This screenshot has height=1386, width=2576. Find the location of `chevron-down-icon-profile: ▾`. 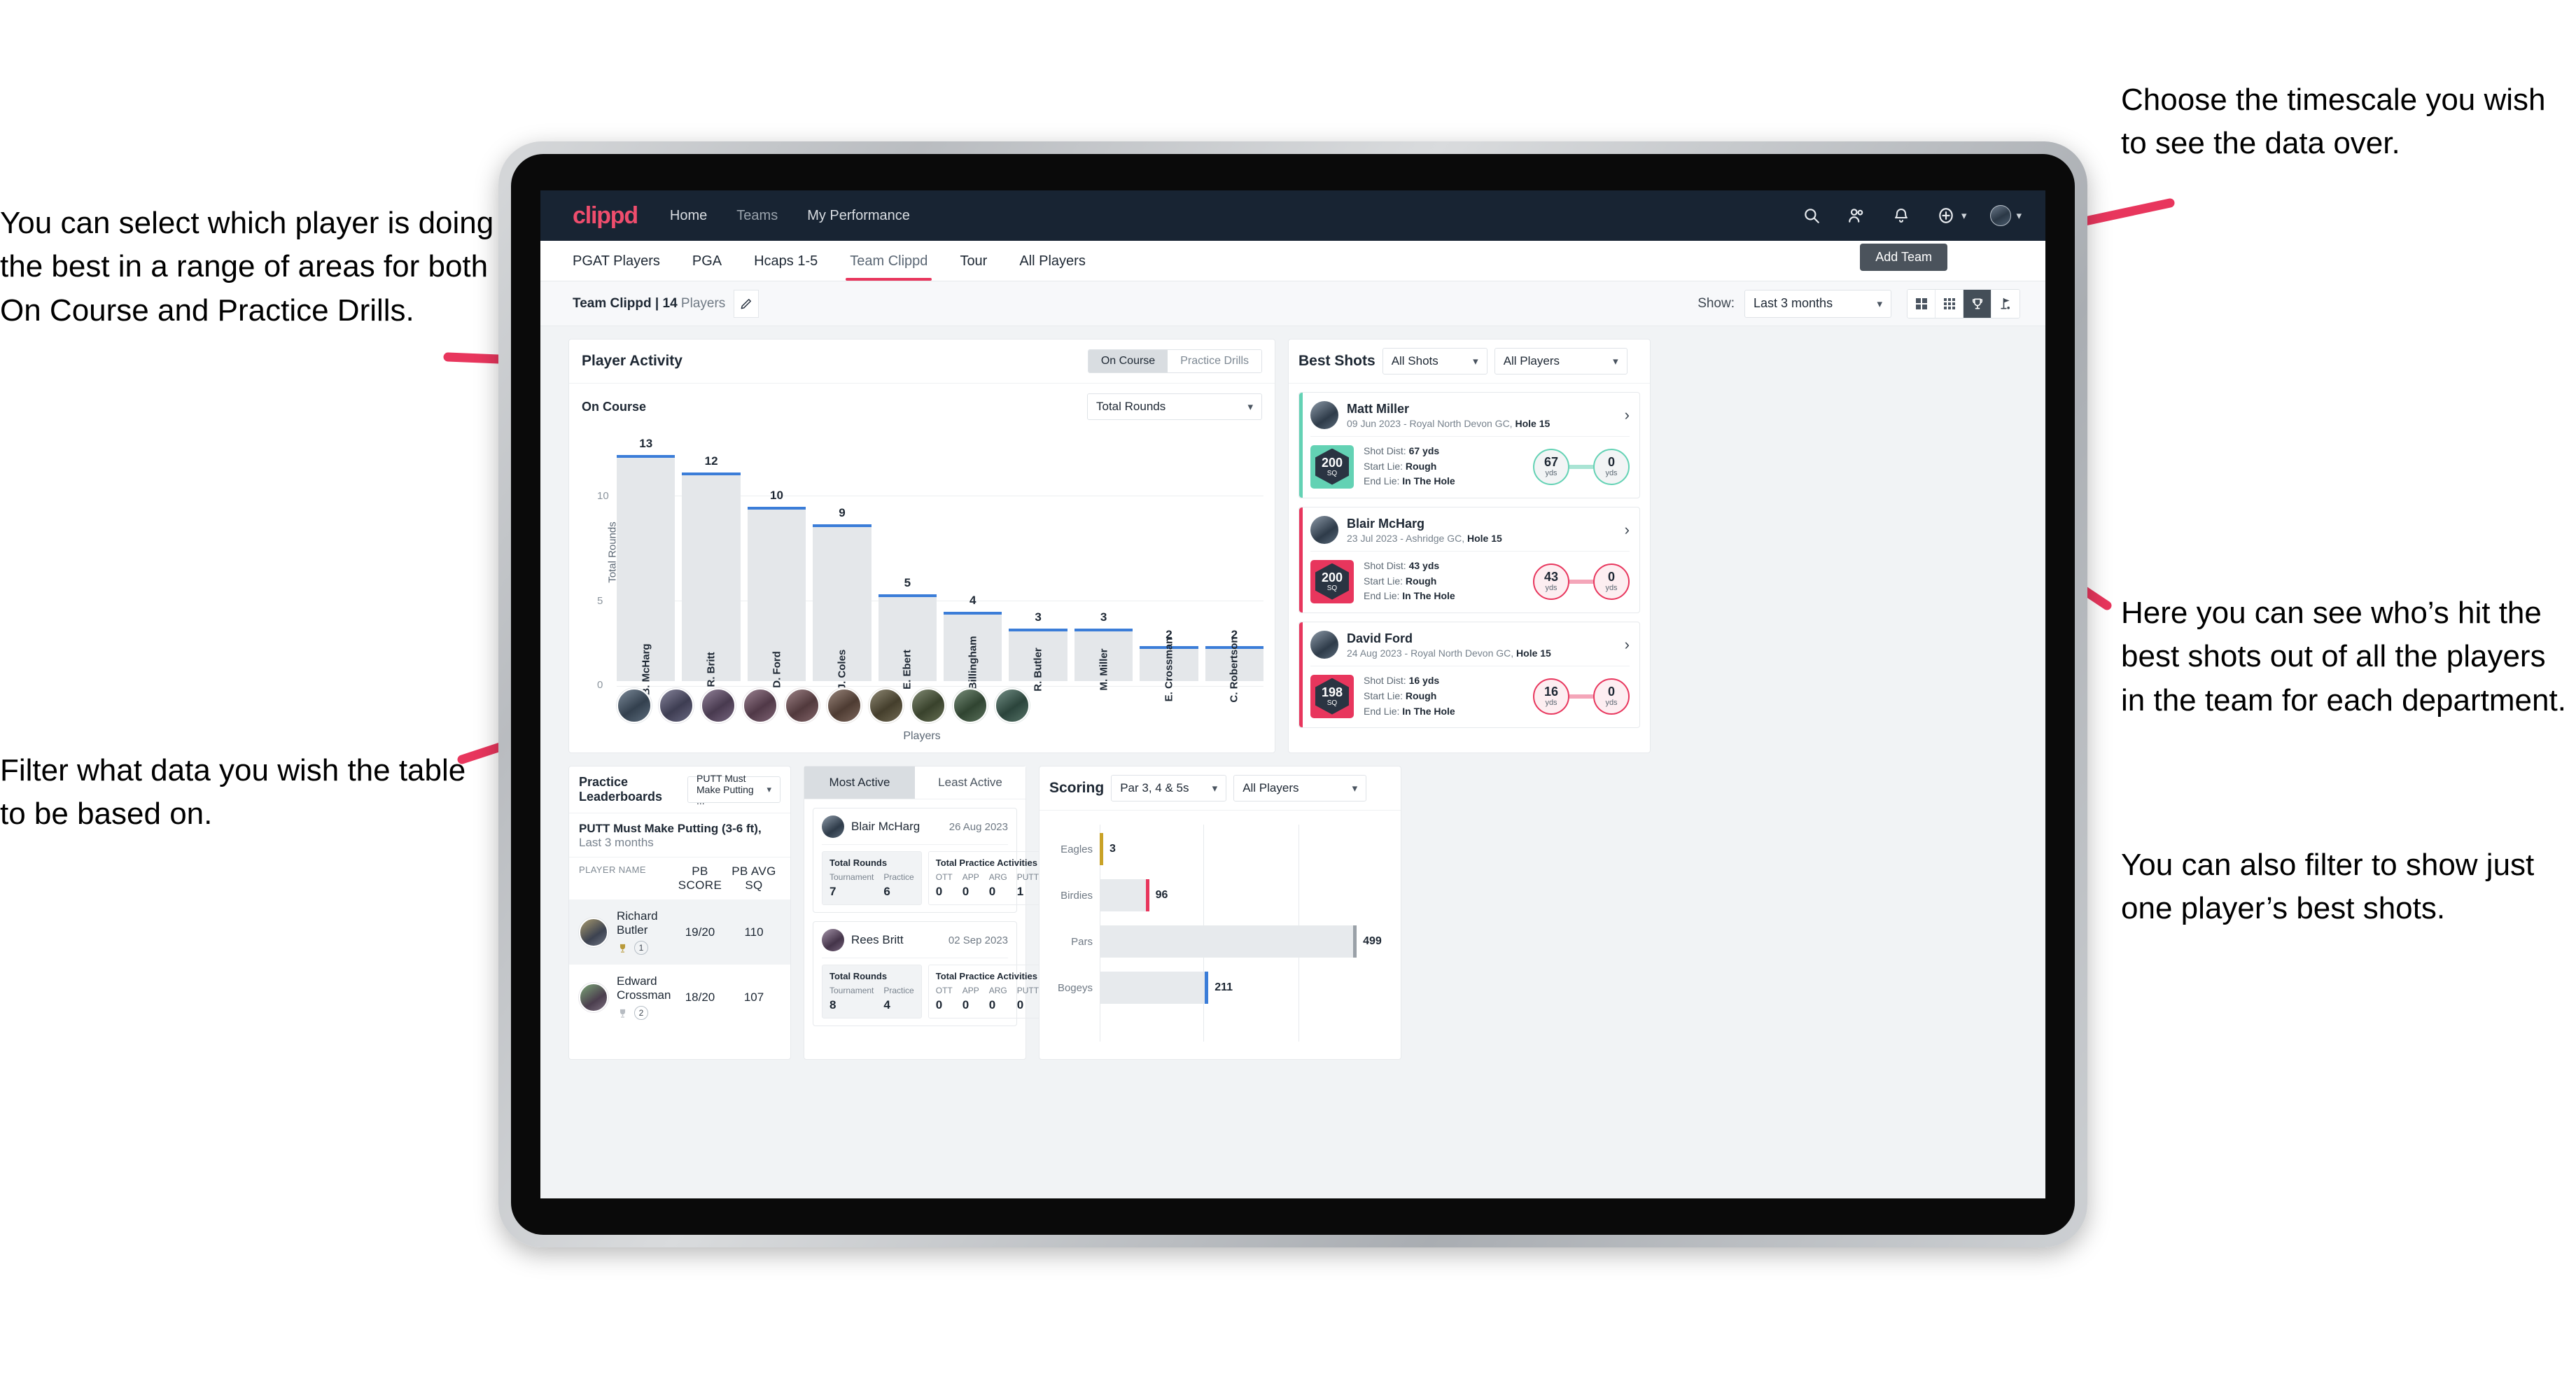

chevron-down-icon-profile: ▾ is located at coordinates (2019, 215).